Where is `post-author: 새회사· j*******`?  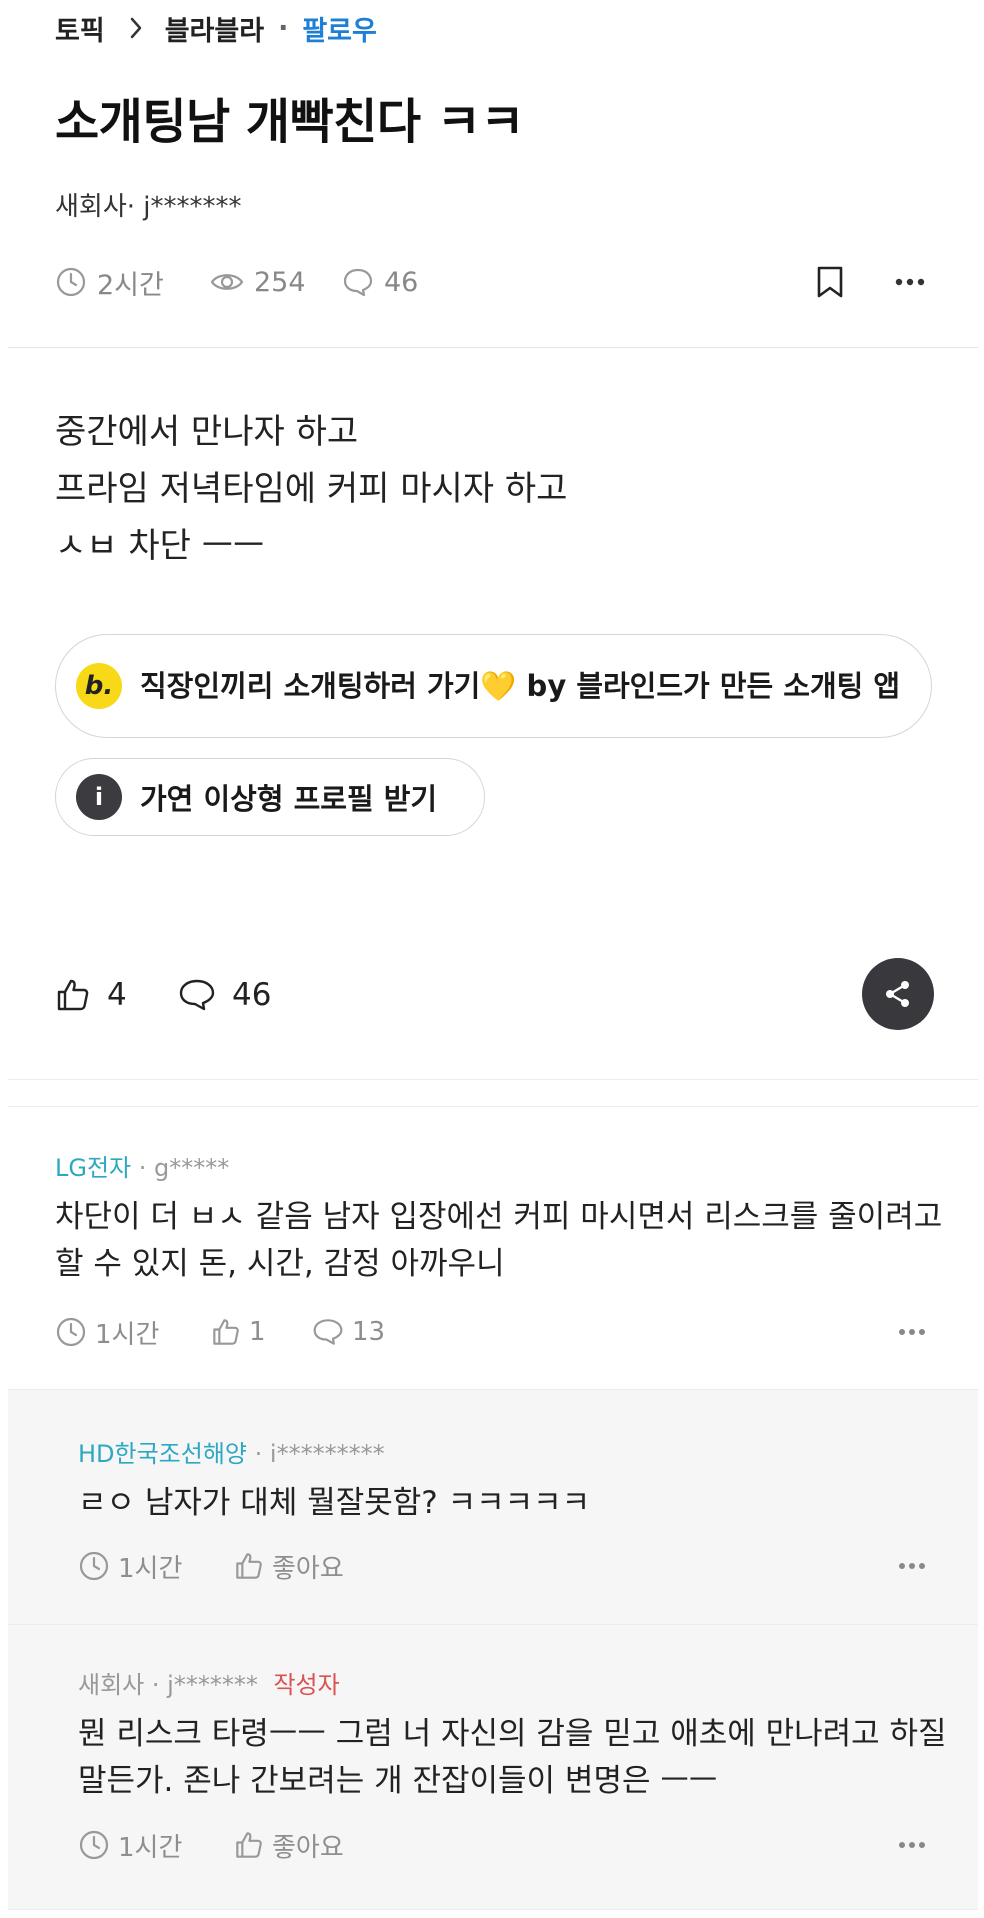
post-author: 새회사· j******* is located at coordinates (148, 204).